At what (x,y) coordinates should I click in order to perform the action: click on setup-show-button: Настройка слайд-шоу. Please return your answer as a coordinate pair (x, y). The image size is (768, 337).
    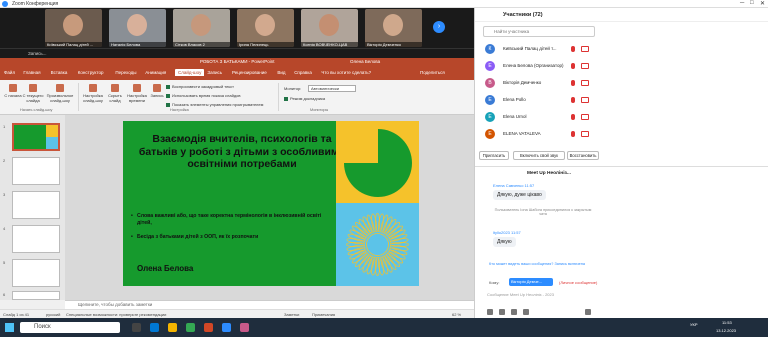
    Looking at the image, I should click on (93, 93).